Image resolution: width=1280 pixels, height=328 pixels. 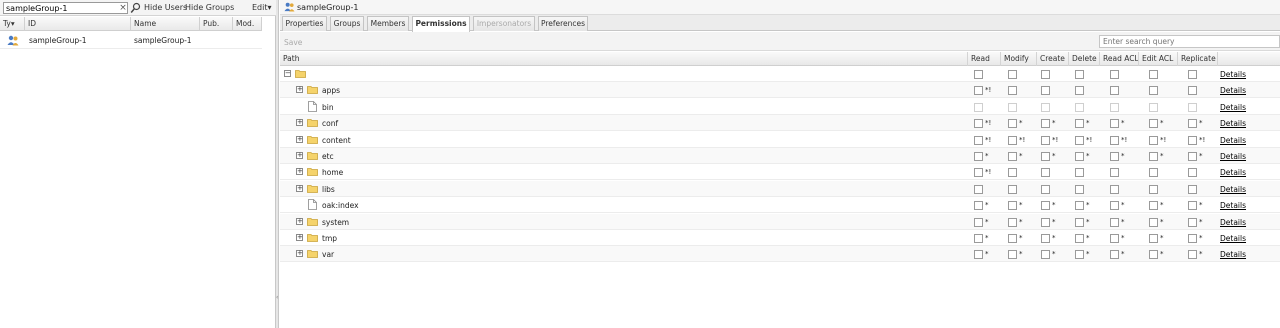 I want to click on node-name: oak:index, so click(x=340, y=205).